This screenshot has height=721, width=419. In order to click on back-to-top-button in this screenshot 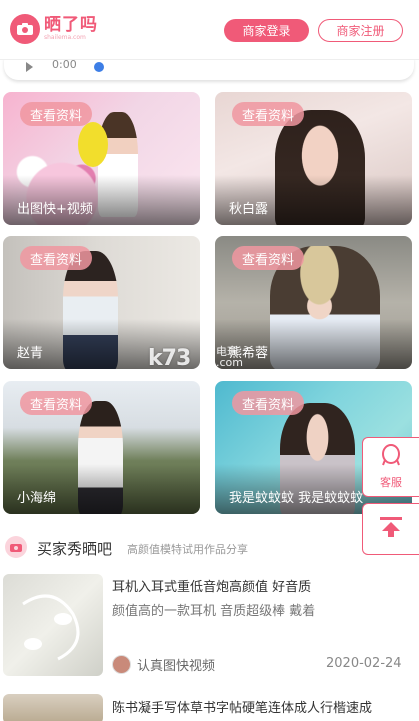, I will do `click(390, 529)`.